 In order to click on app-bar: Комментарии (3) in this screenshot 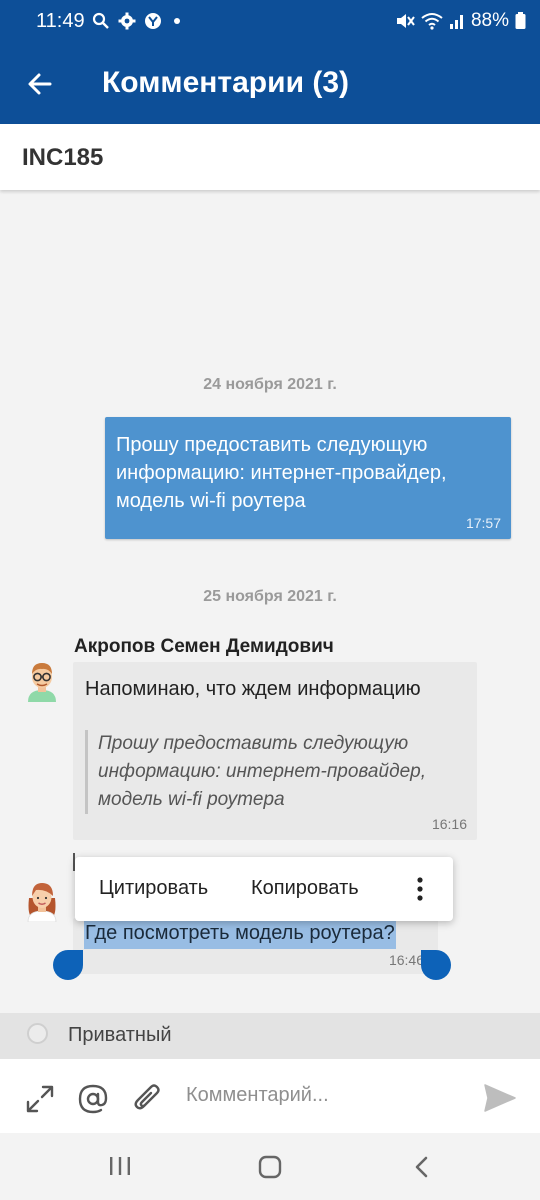, I will do `click(270, 84)`.